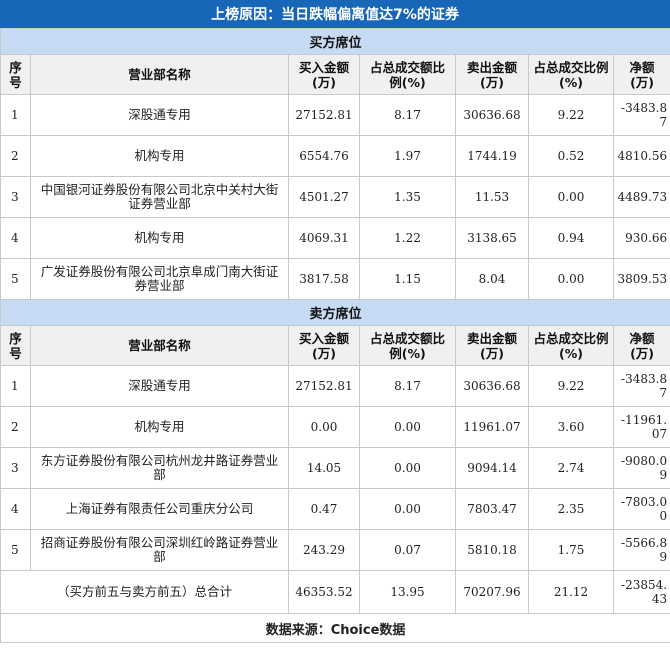 This screenshot has width=670, height=654. I want to click on net-amount: -7803.00, so click(641, 509).